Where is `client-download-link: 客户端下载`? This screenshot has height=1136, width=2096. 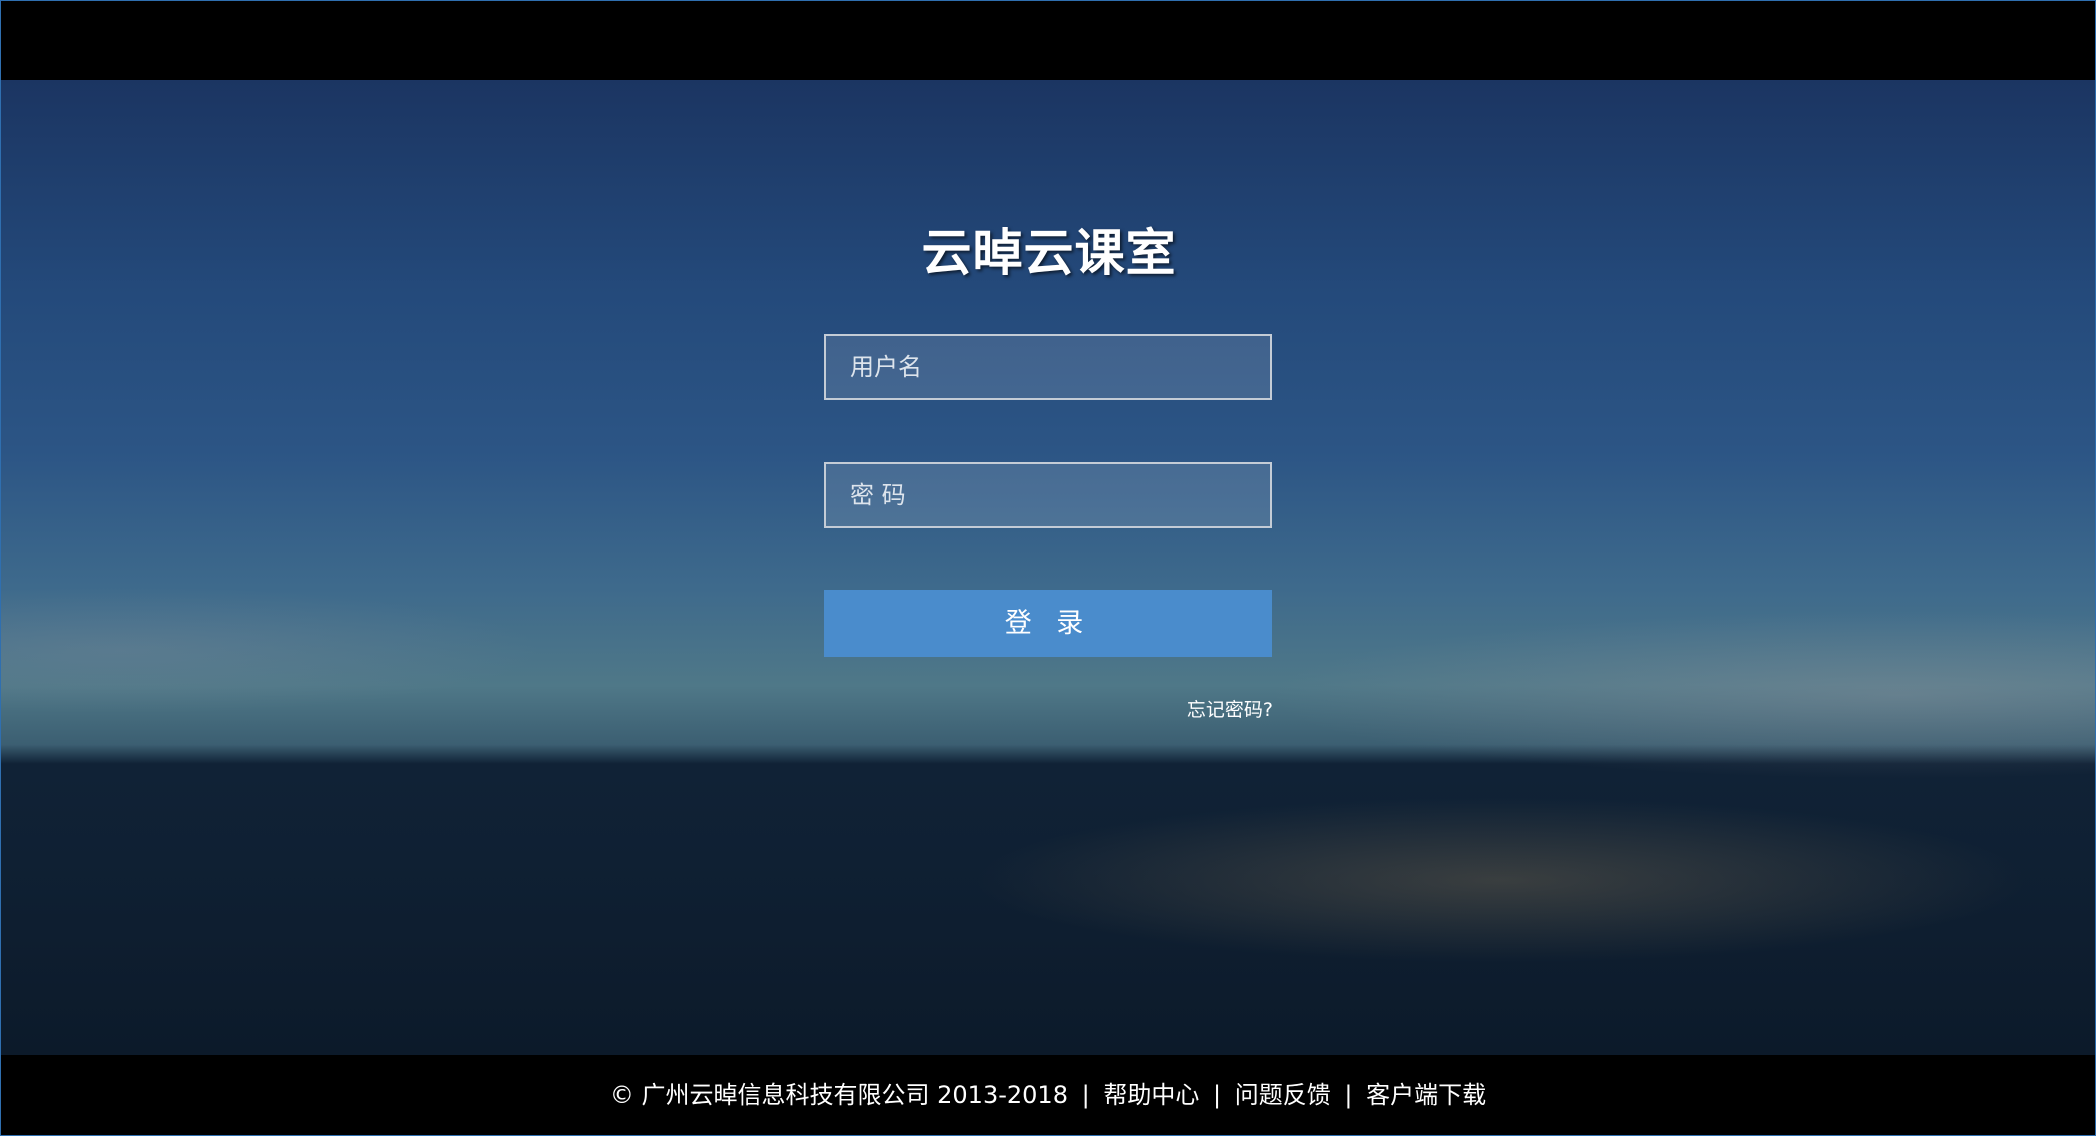 client-download-link: 客户端下载 is located at coordinates (1426, 1095).